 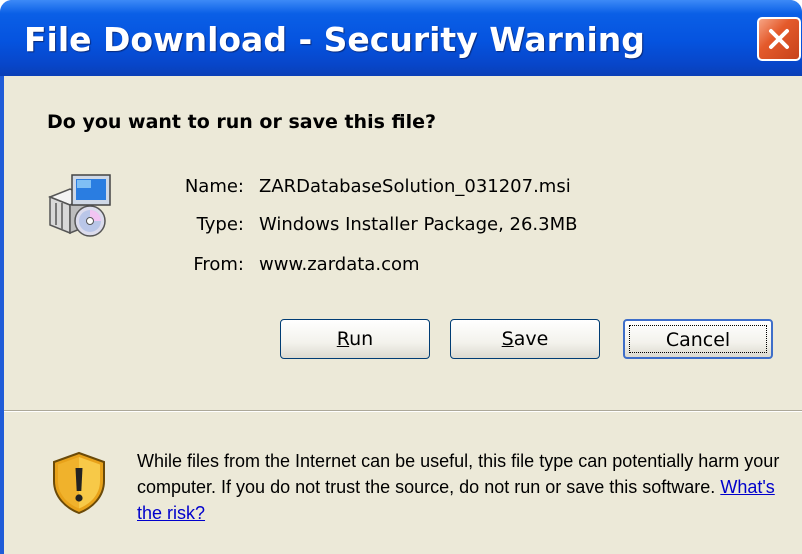 I want to click on save-accelerator: S, so click(x=507, y=339).